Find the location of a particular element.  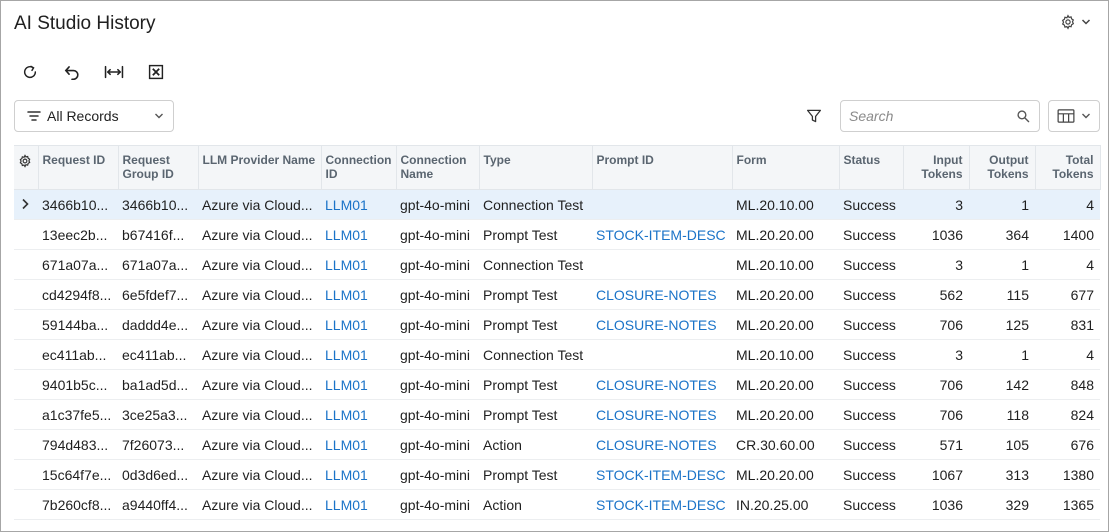

undo-button is located at coordinates (72, 72).